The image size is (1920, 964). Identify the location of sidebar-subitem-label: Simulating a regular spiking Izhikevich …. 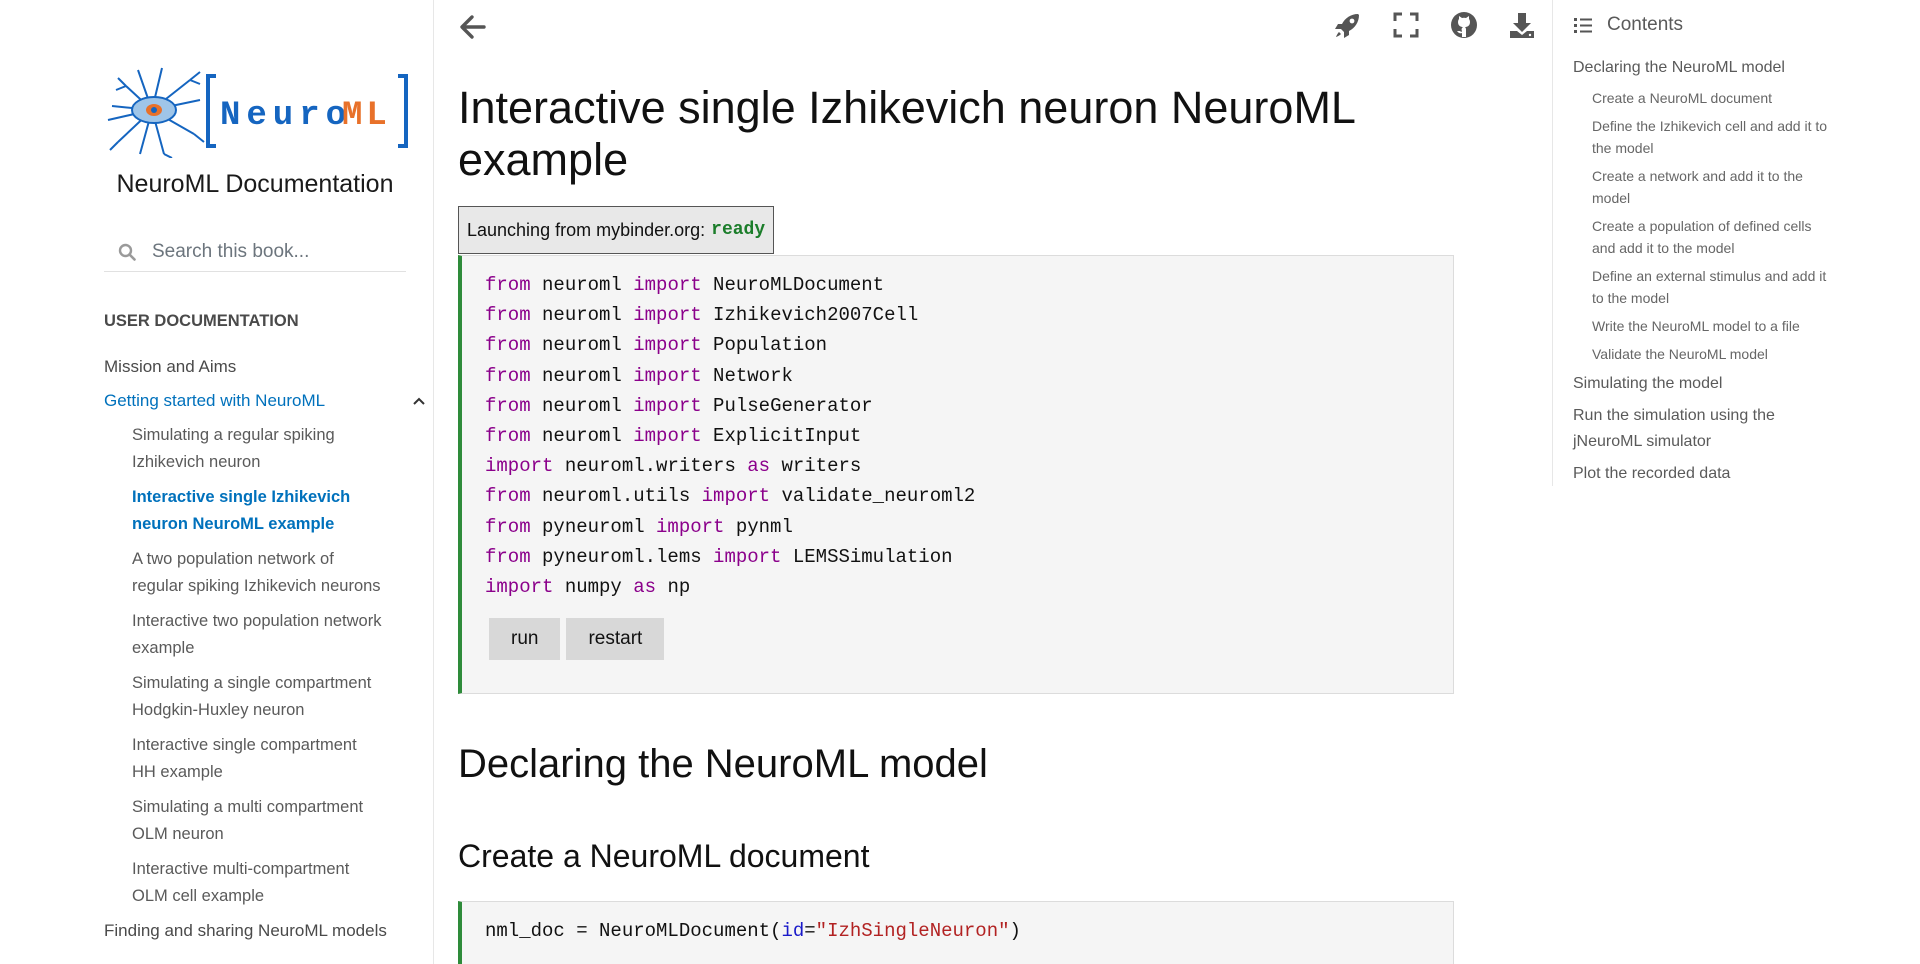
(257, 449).